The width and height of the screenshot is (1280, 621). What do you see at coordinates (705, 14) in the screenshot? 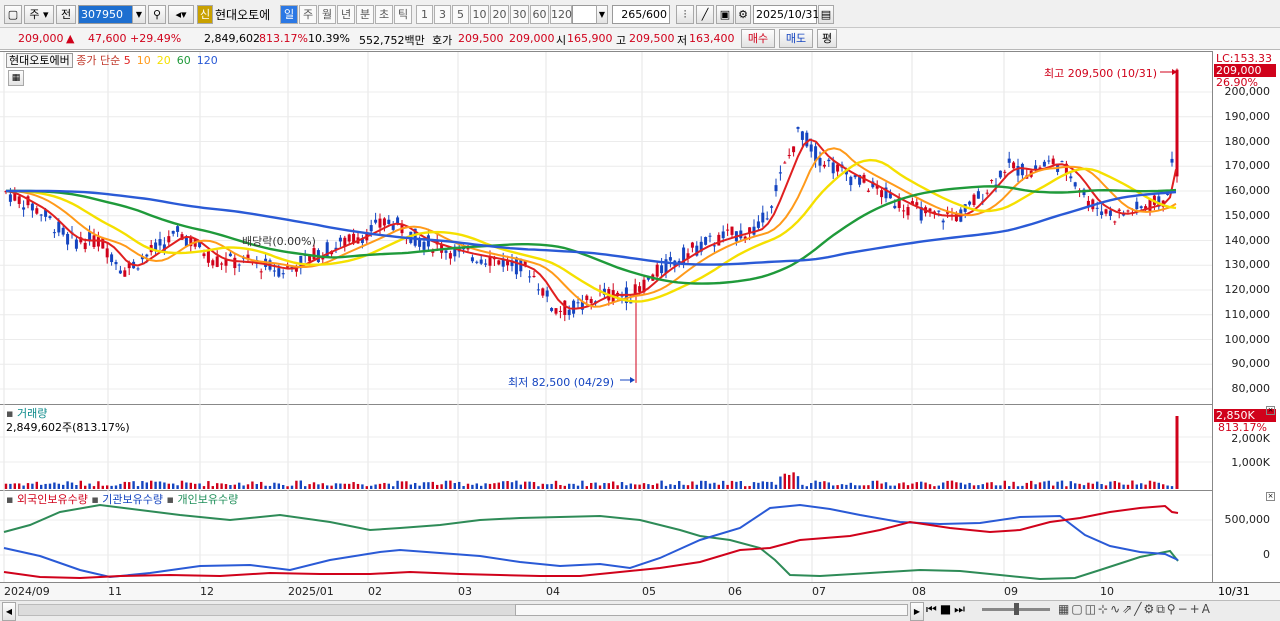
I see `trend-icon: ╱` at bounding box center [705, 14].